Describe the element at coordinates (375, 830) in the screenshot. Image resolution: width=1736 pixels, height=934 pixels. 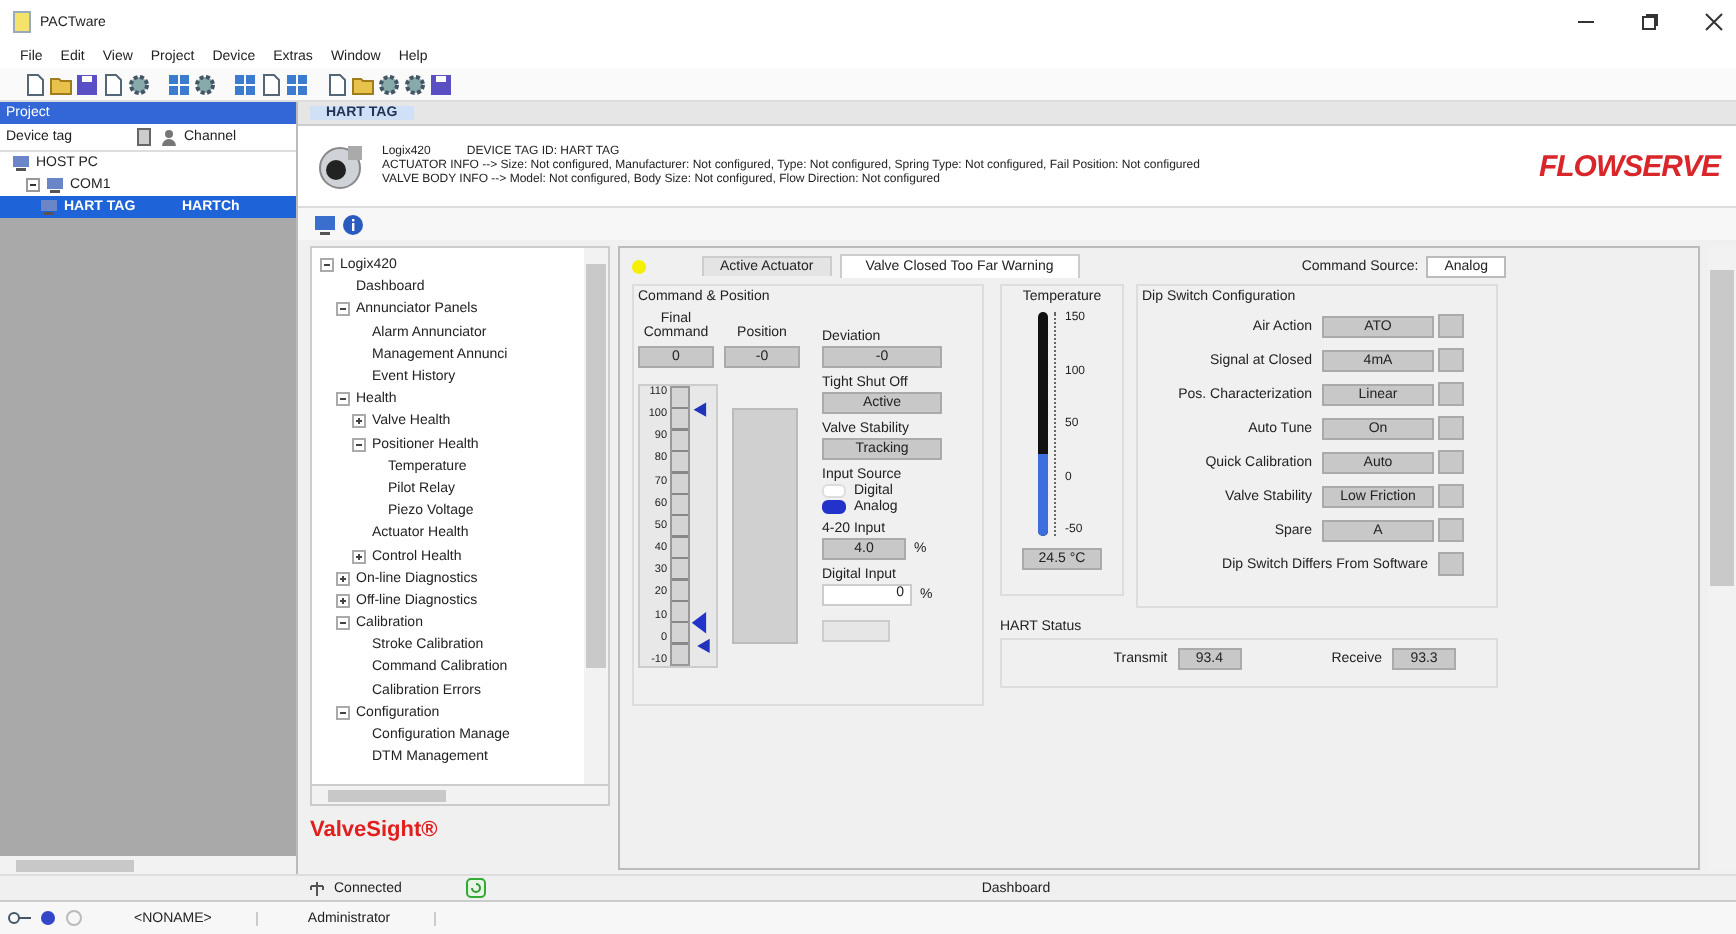
I see `brand-logo: ValveSight®` at that location.